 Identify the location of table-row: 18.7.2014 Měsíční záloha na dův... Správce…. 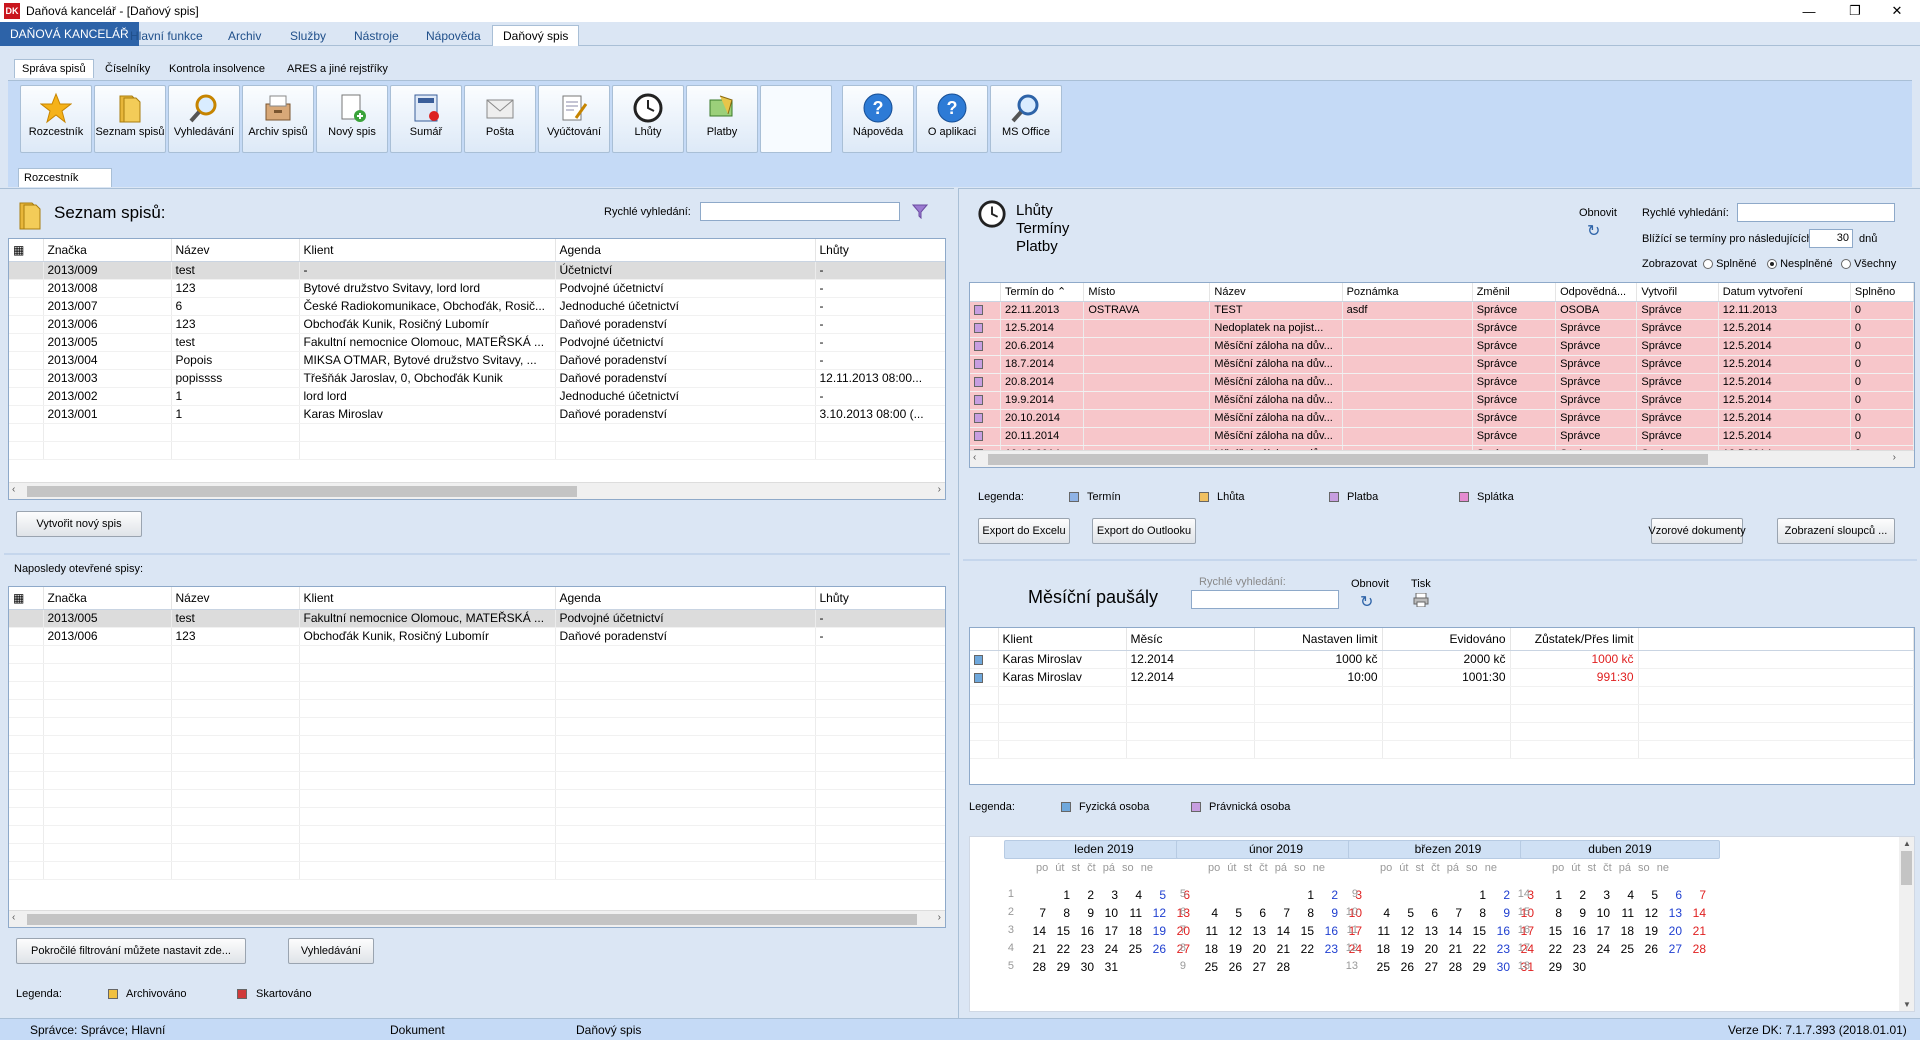
(1442, 364).